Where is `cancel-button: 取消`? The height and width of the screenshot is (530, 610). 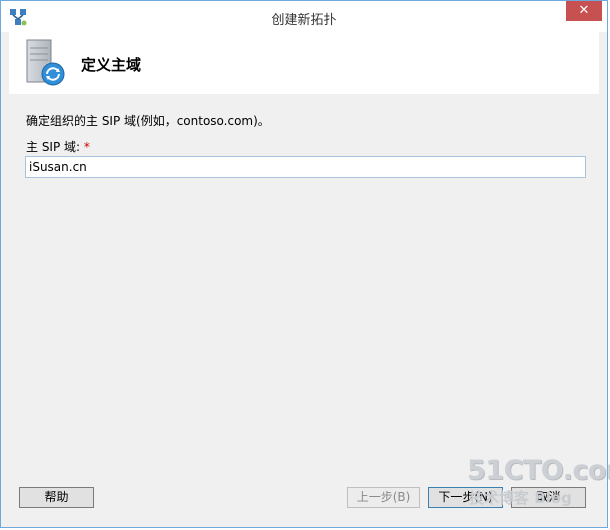
cancel-button: 取消 is located at coordinates (548, 497).